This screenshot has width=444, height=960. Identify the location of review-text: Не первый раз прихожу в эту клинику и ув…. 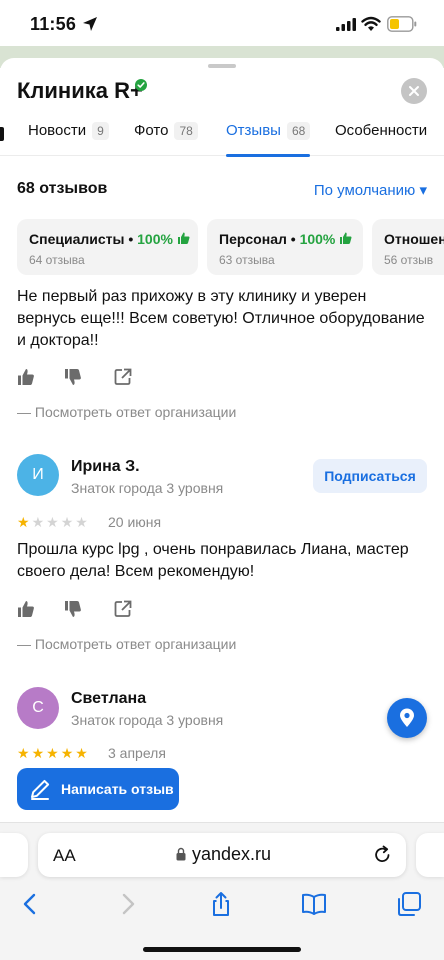
(221, 318).